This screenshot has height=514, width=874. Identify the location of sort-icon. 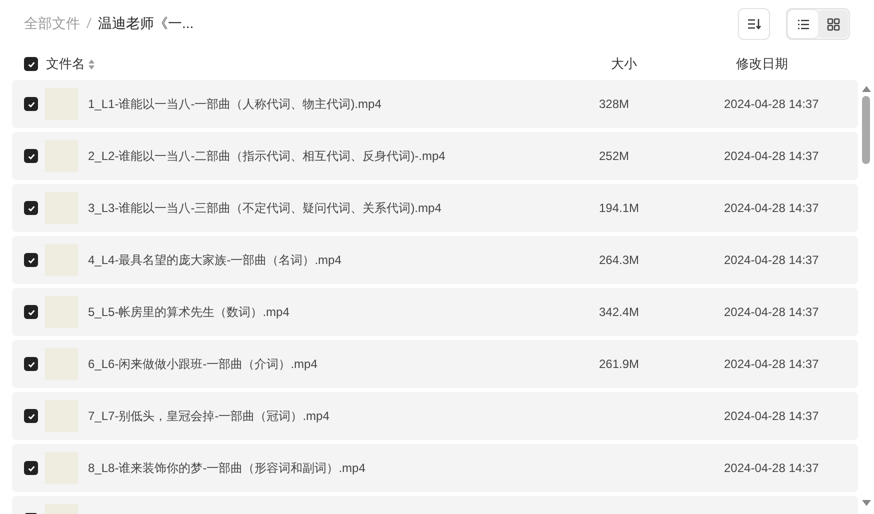
(754, 24).